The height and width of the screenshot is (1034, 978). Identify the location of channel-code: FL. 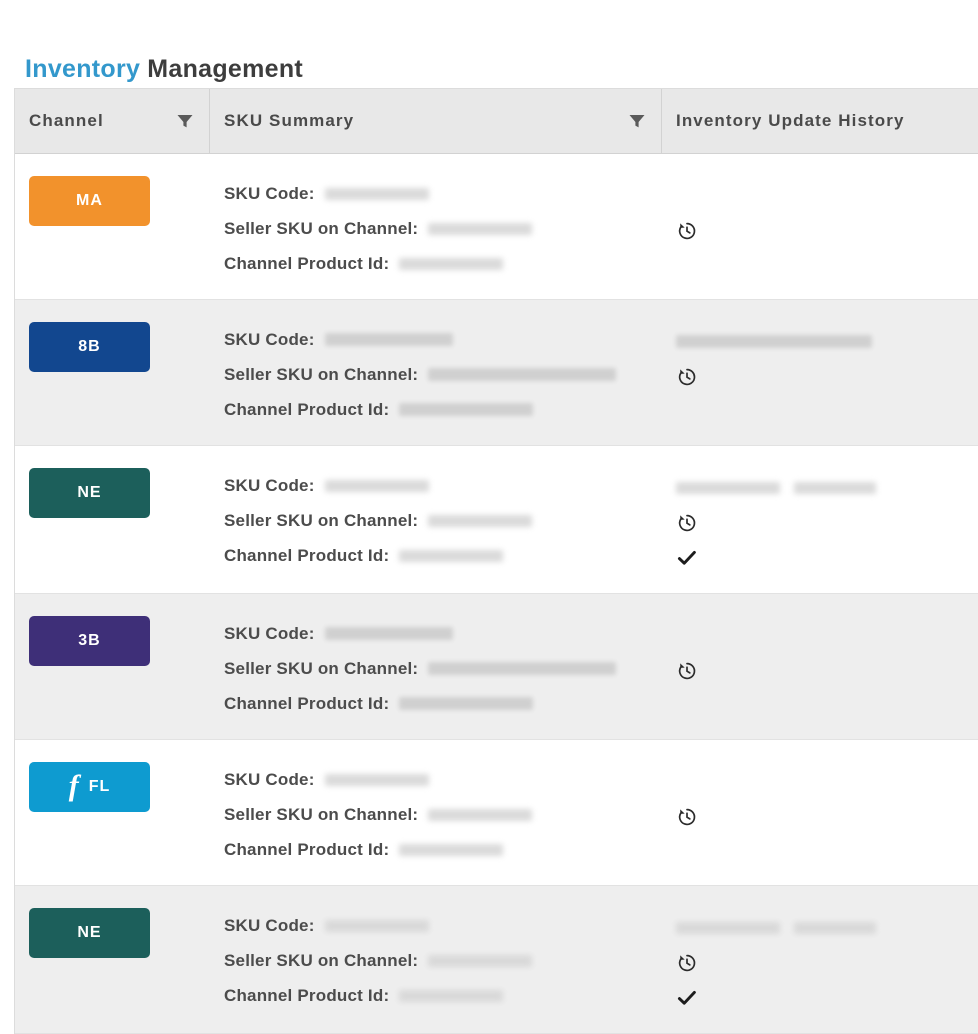
(99, 786).